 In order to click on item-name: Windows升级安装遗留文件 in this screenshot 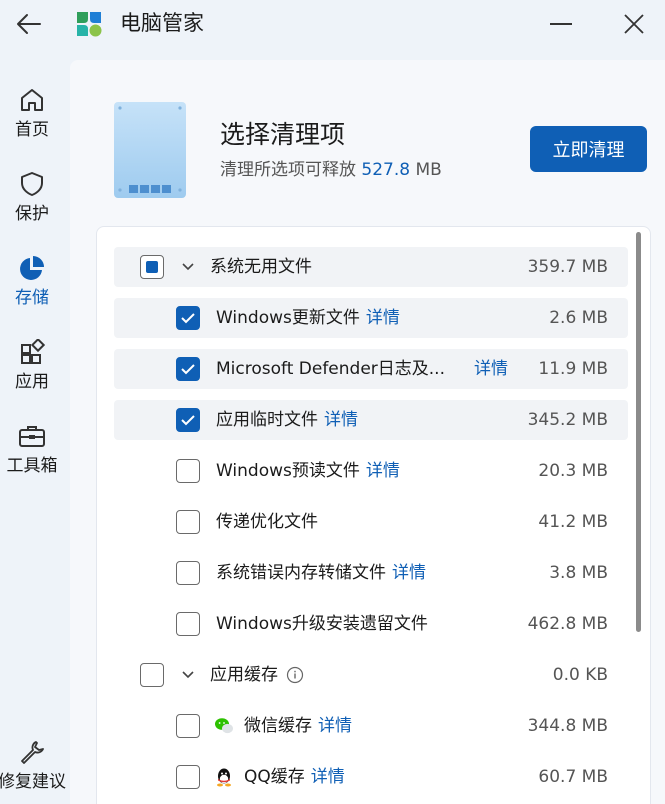, I will do `click(322, 624)`.